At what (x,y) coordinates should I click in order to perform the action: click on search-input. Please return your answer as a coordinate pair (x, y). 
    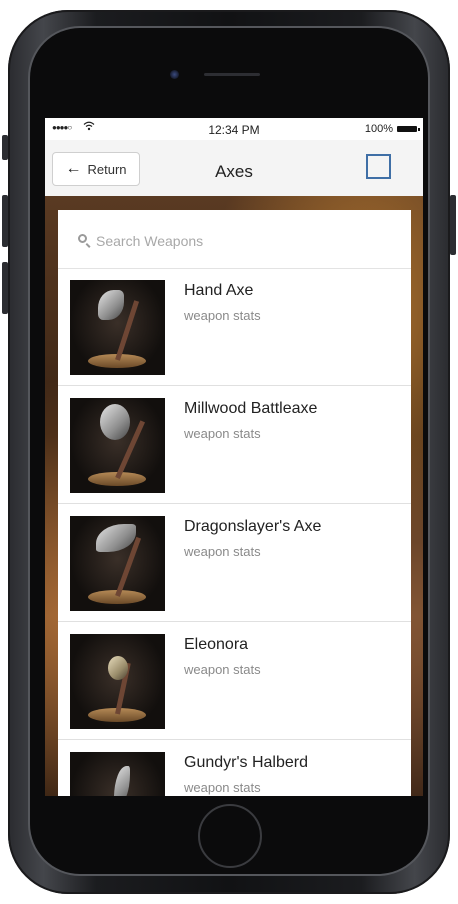
    Looking at the image, I should click on (246, 241).